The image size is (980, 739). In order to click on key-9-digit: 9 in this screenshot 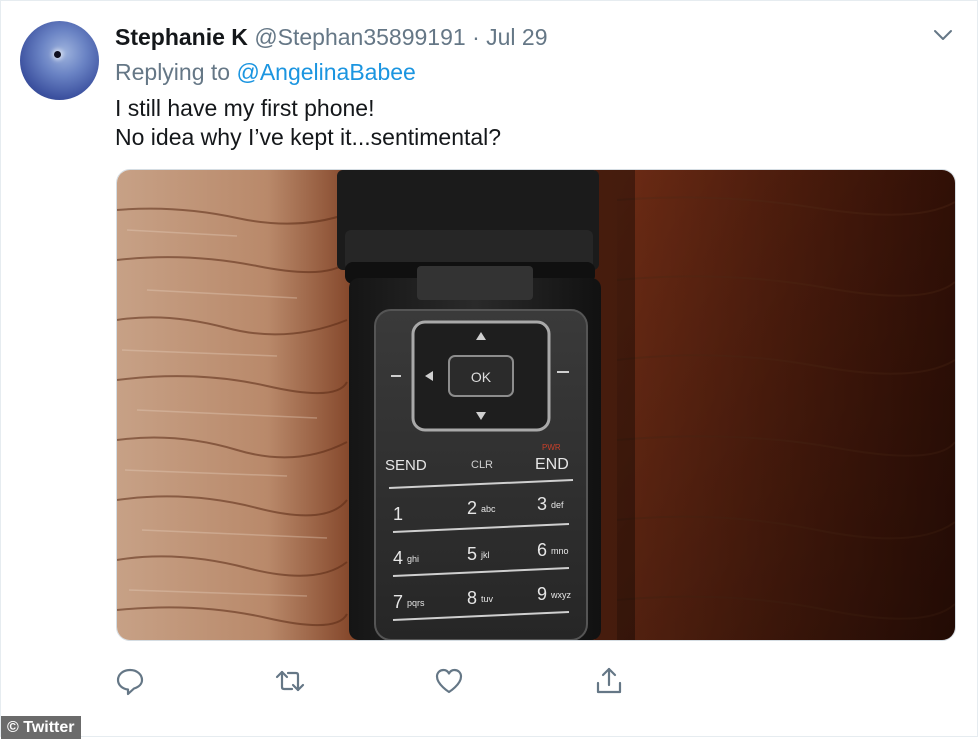, I will do `click(542, 594)`.